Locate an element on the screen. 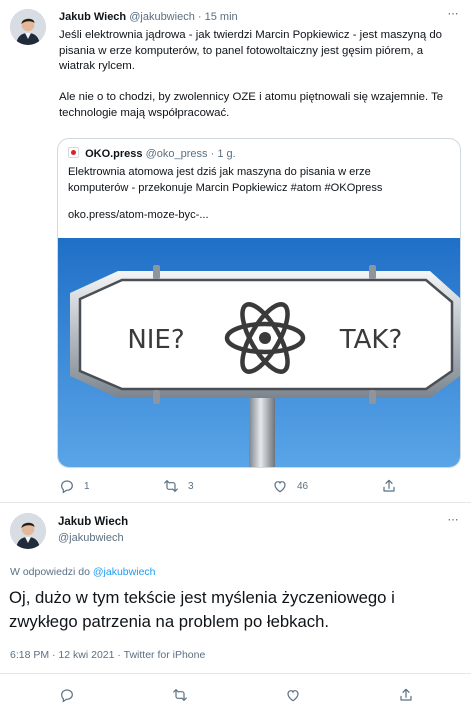  reply-button is located at coordinates (67, 695).